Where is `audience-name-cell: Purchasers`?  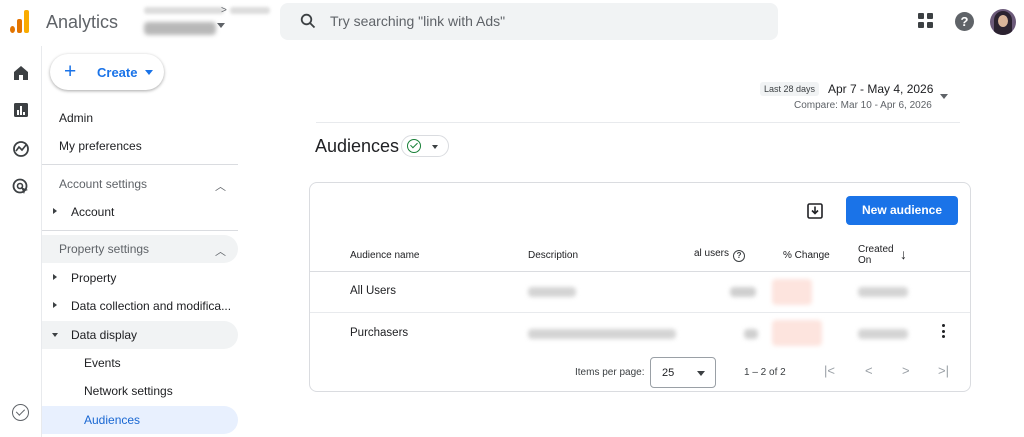 audience-name-cell: Purchasers is located at coordinates (379, 333).